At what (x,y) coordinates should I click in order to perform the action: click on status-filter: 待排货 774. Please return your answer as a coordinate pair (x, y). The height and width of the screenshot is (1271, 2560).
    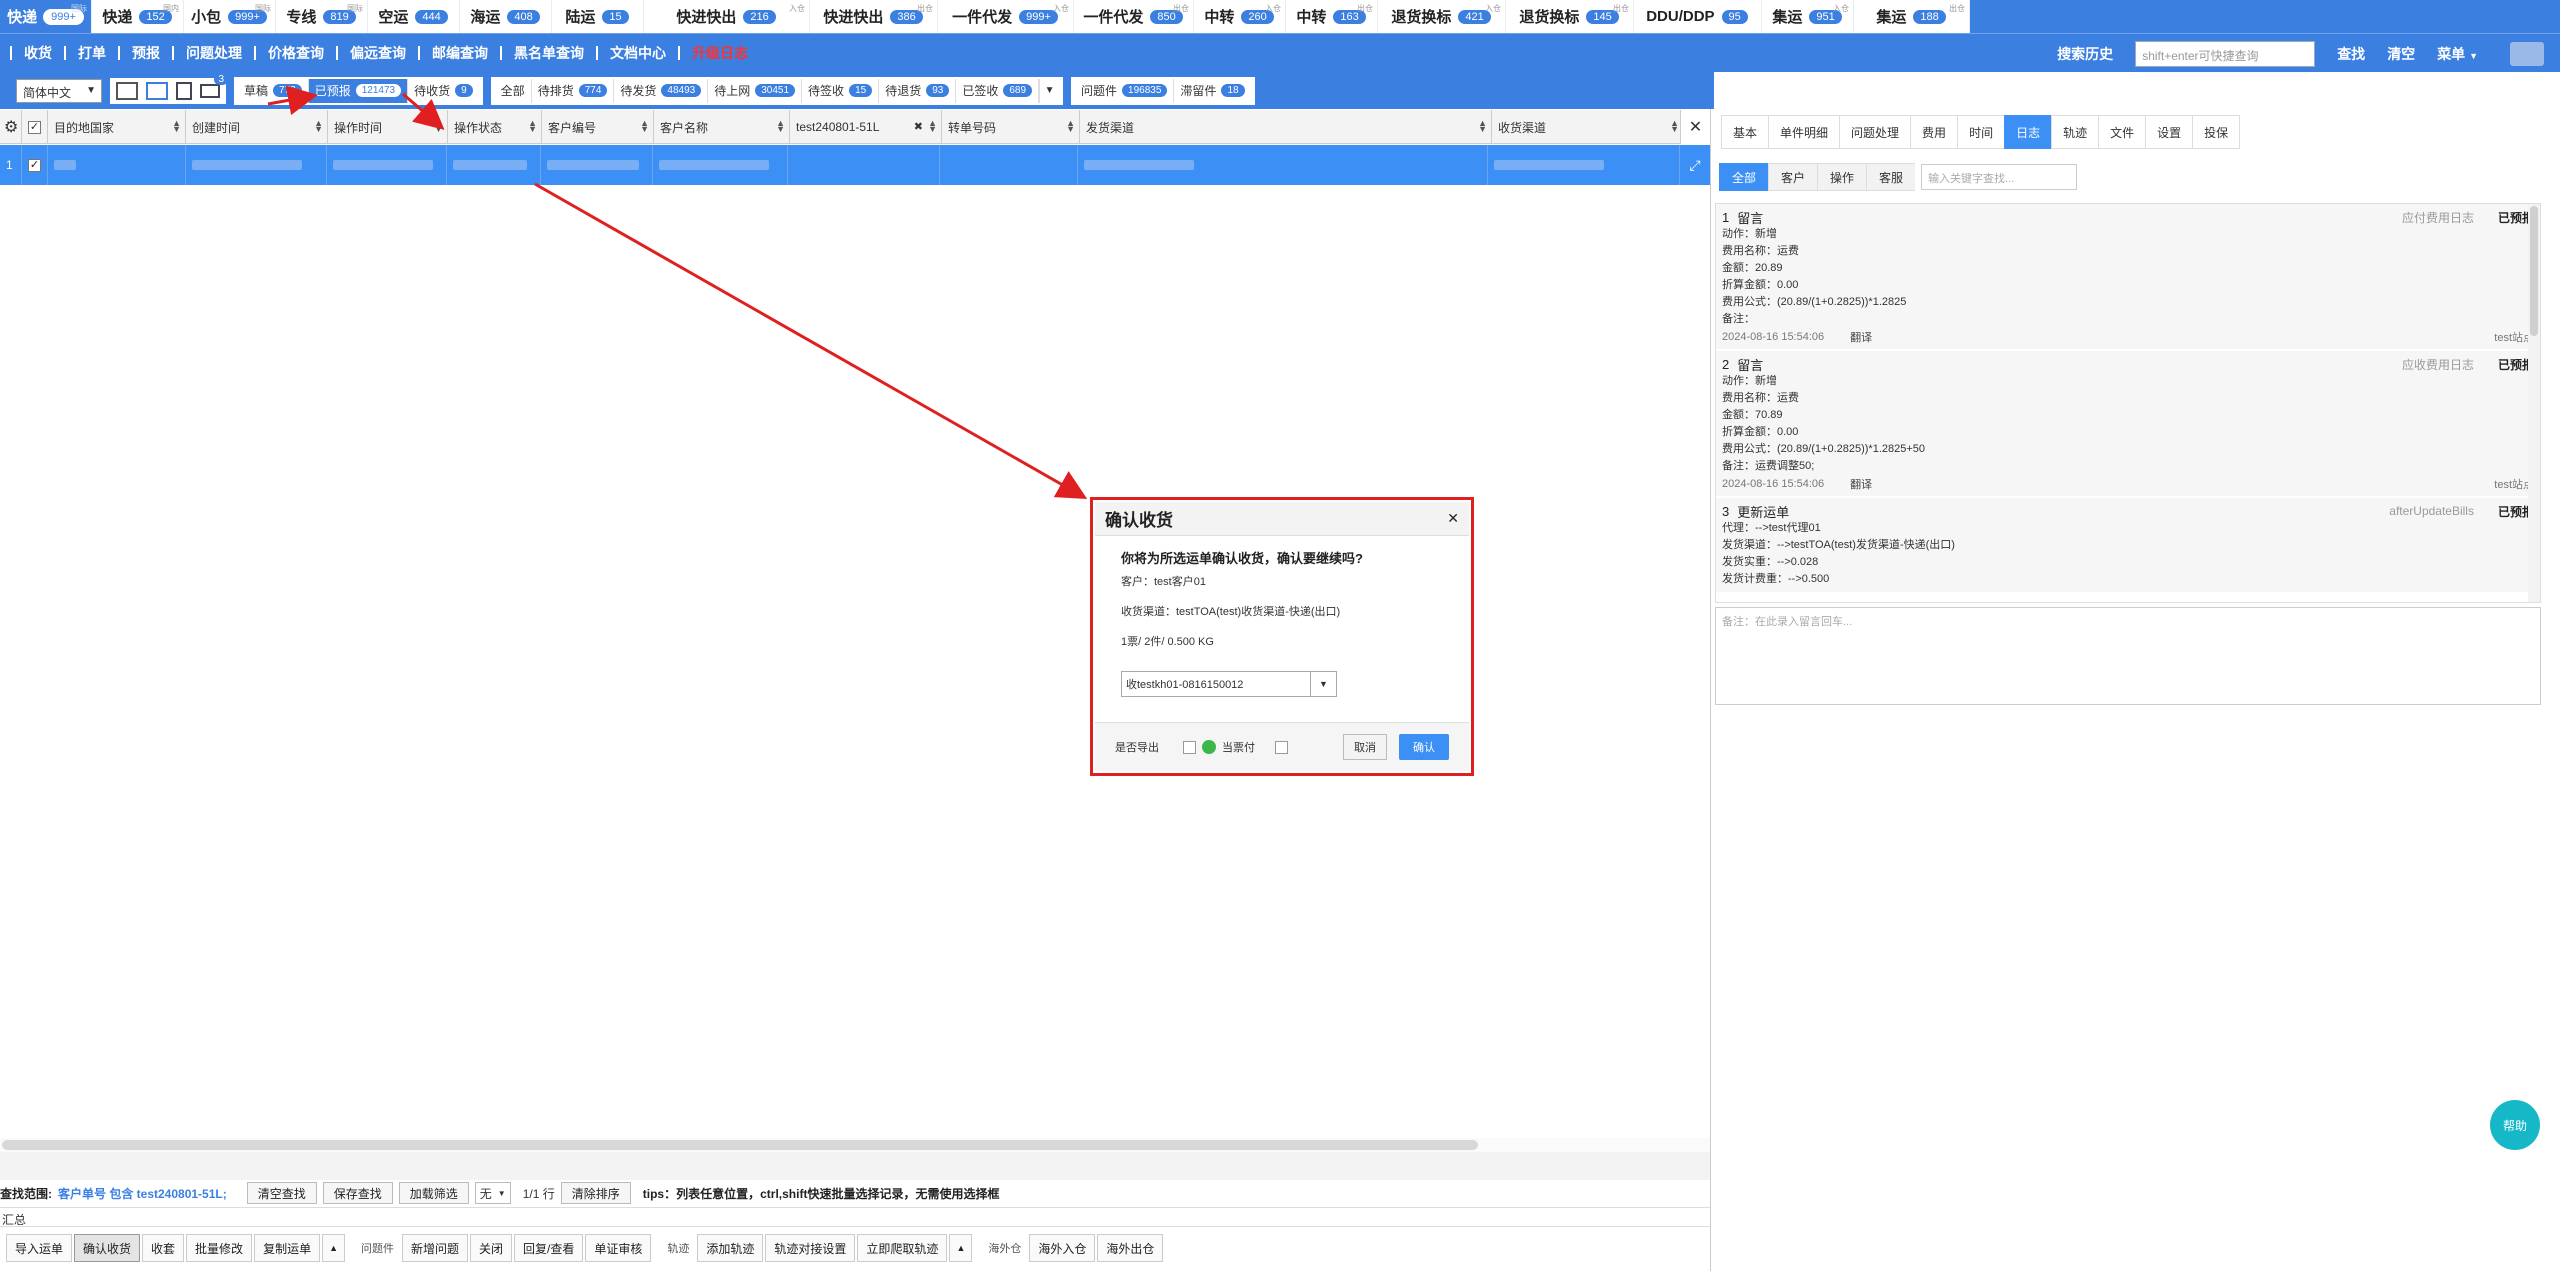
    Looking at the image, I should click on (573, 90).